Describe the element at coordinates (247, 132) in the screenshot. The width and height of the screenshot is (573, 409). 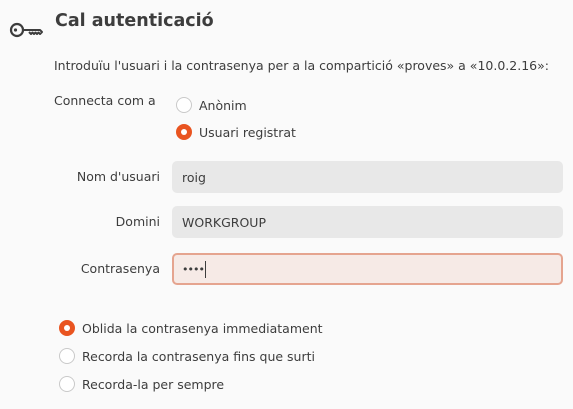
I see `radio-registered-user-label: Usuari registrat` at that location.